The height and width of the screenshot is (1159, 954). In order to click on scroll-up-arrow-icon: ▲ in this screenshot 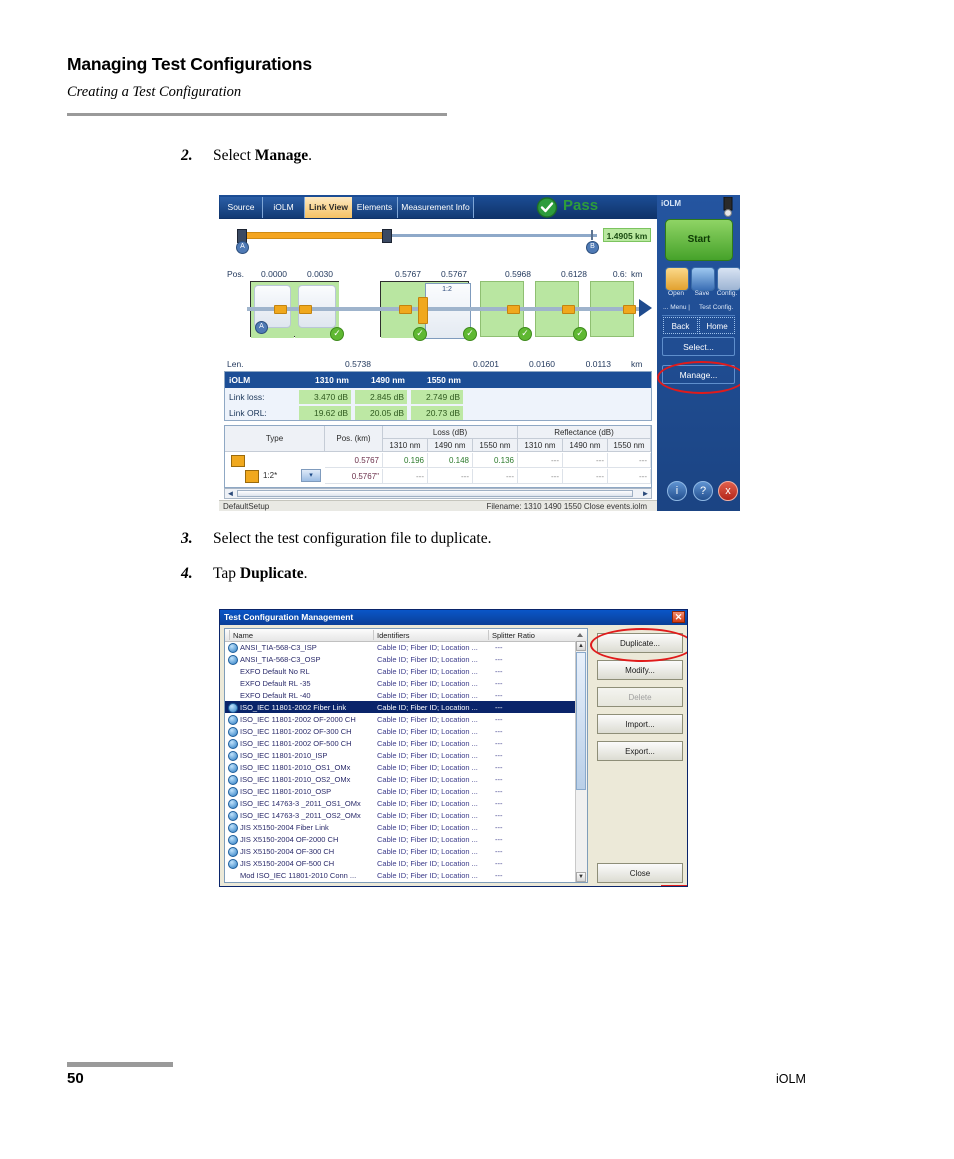, I will do `click(581, 646)`.